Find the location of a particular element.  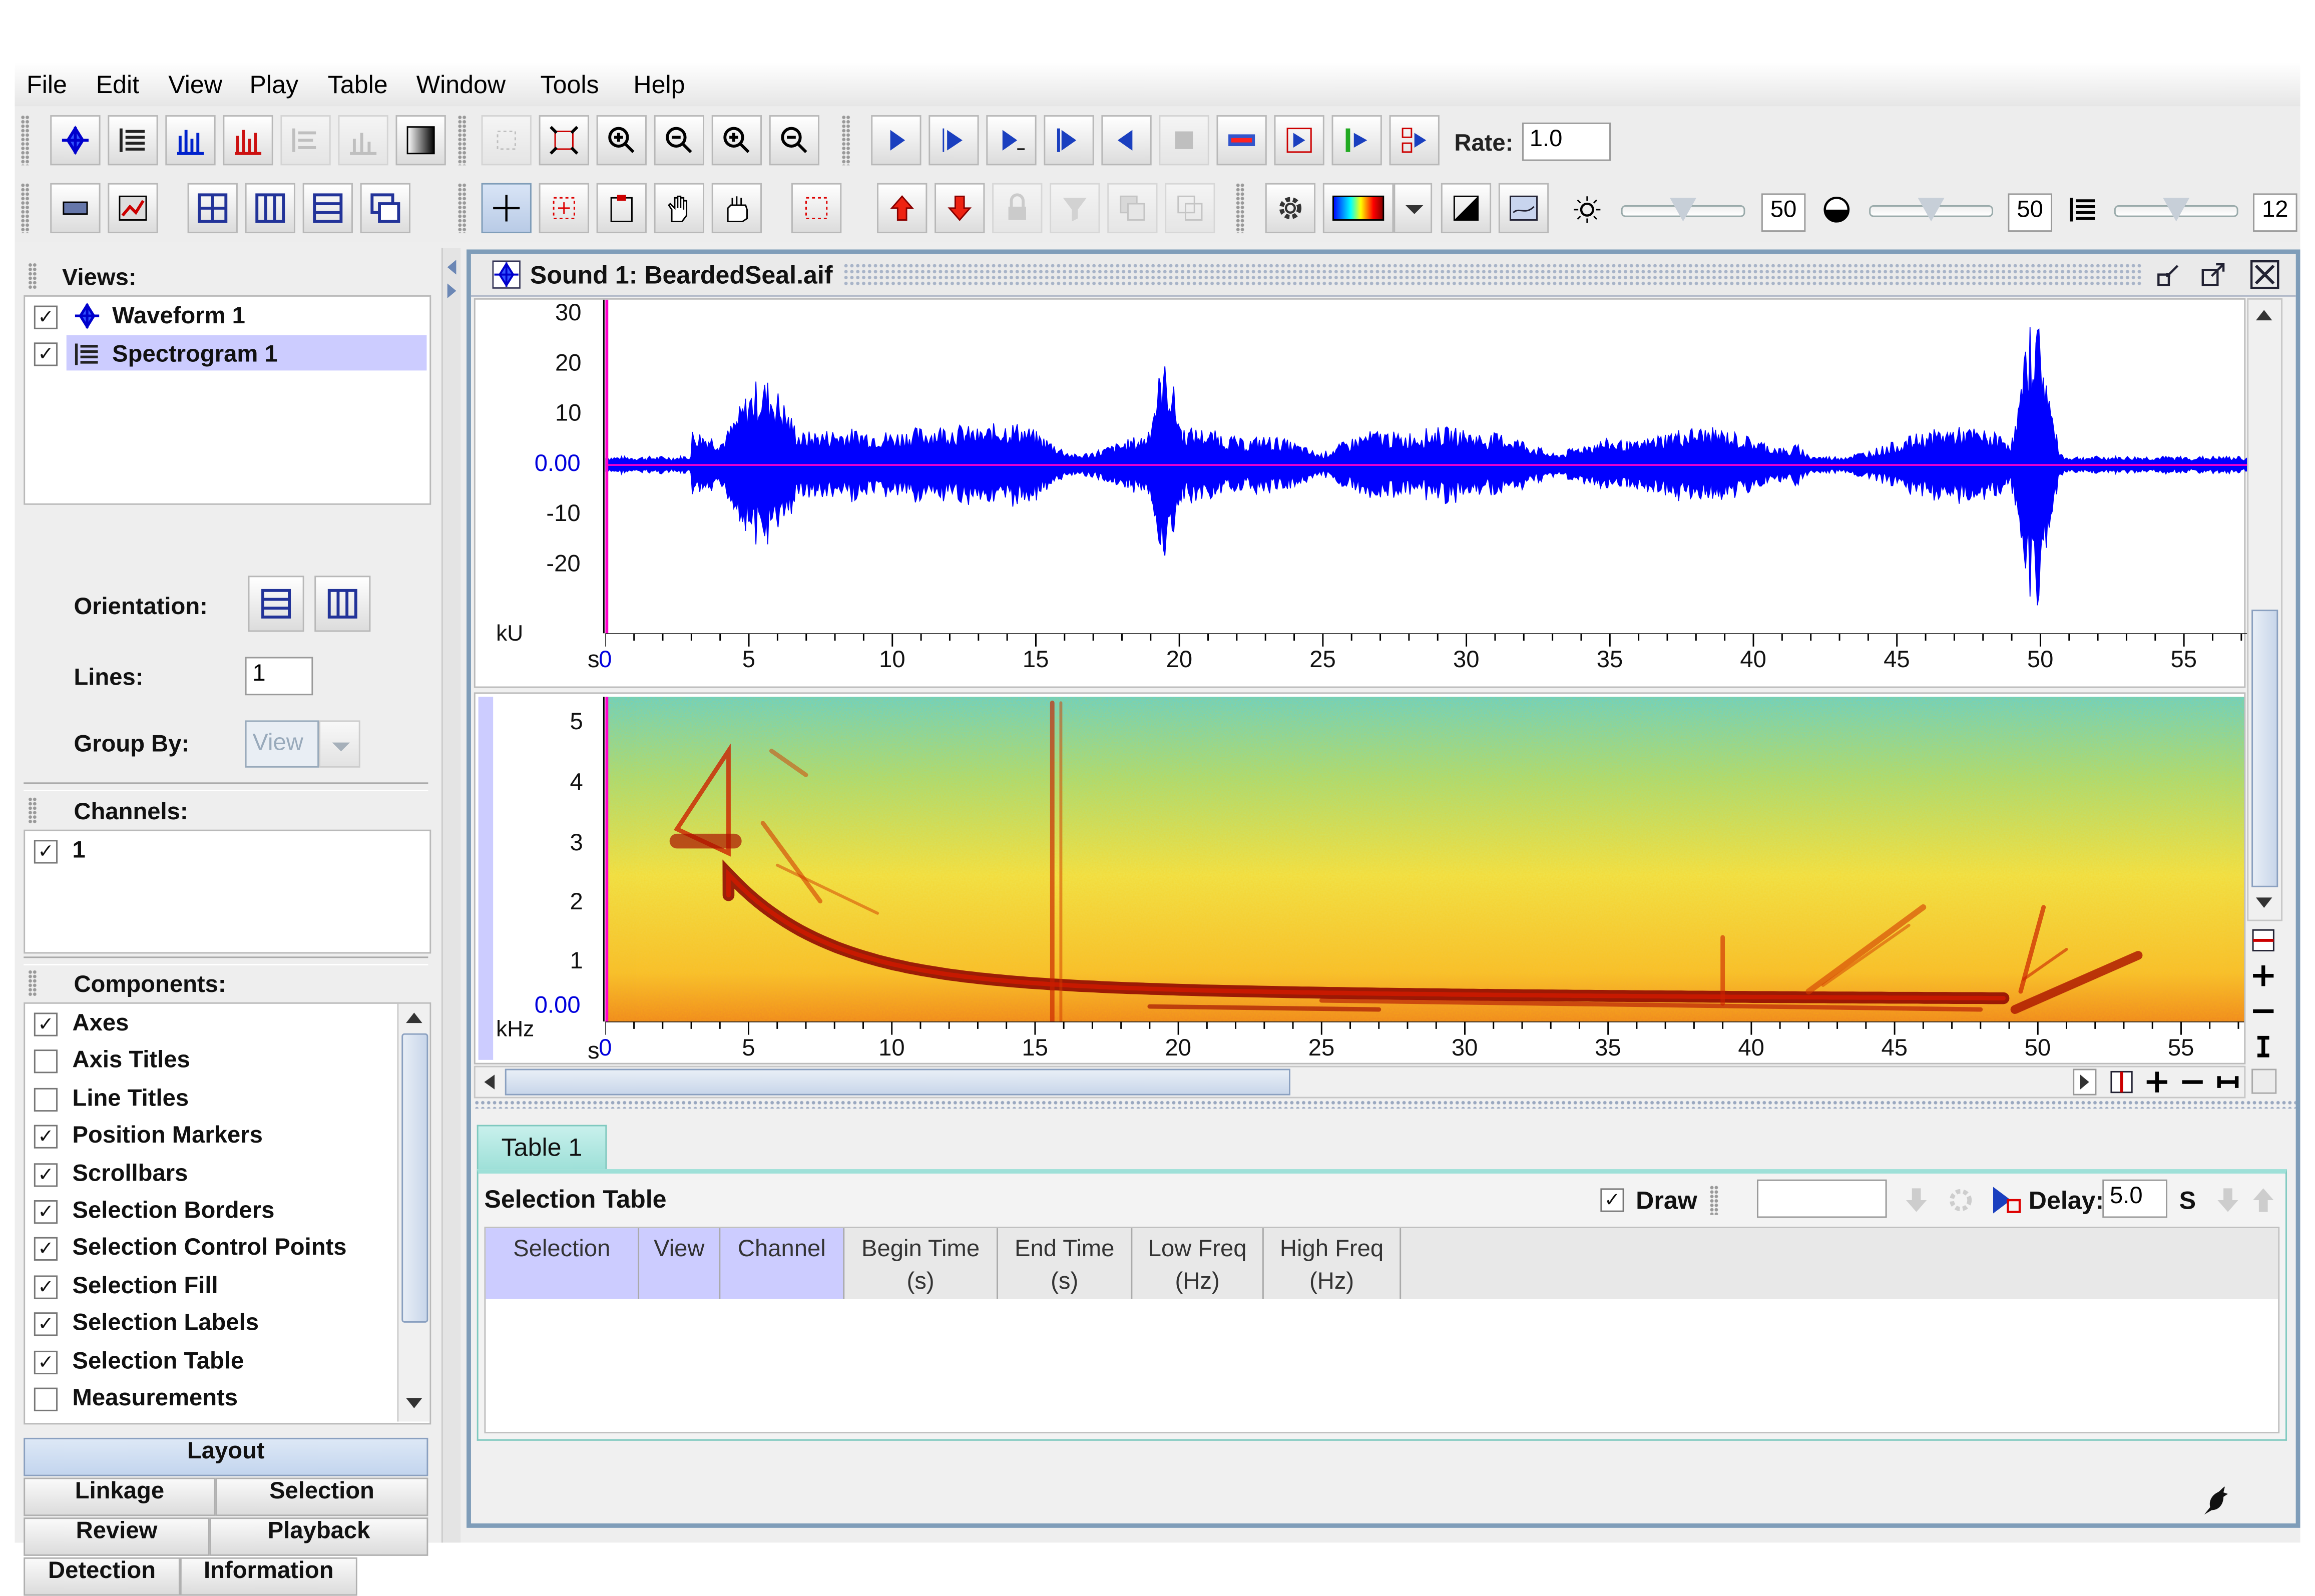

component-item: Selection Fill is located at coordinates (146, 1287).